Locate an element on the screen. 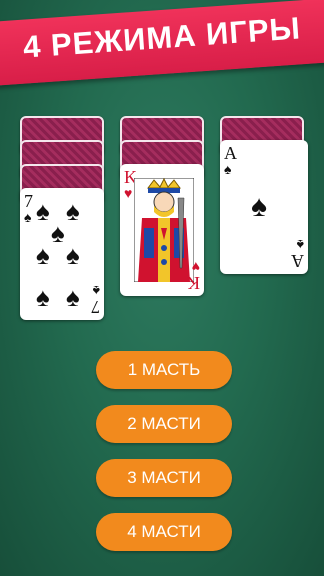 This screenshot has height=576, width=324. card-ace-of-spades: A ♠ ♠ A ♠ is located at coordinates (264, 207).